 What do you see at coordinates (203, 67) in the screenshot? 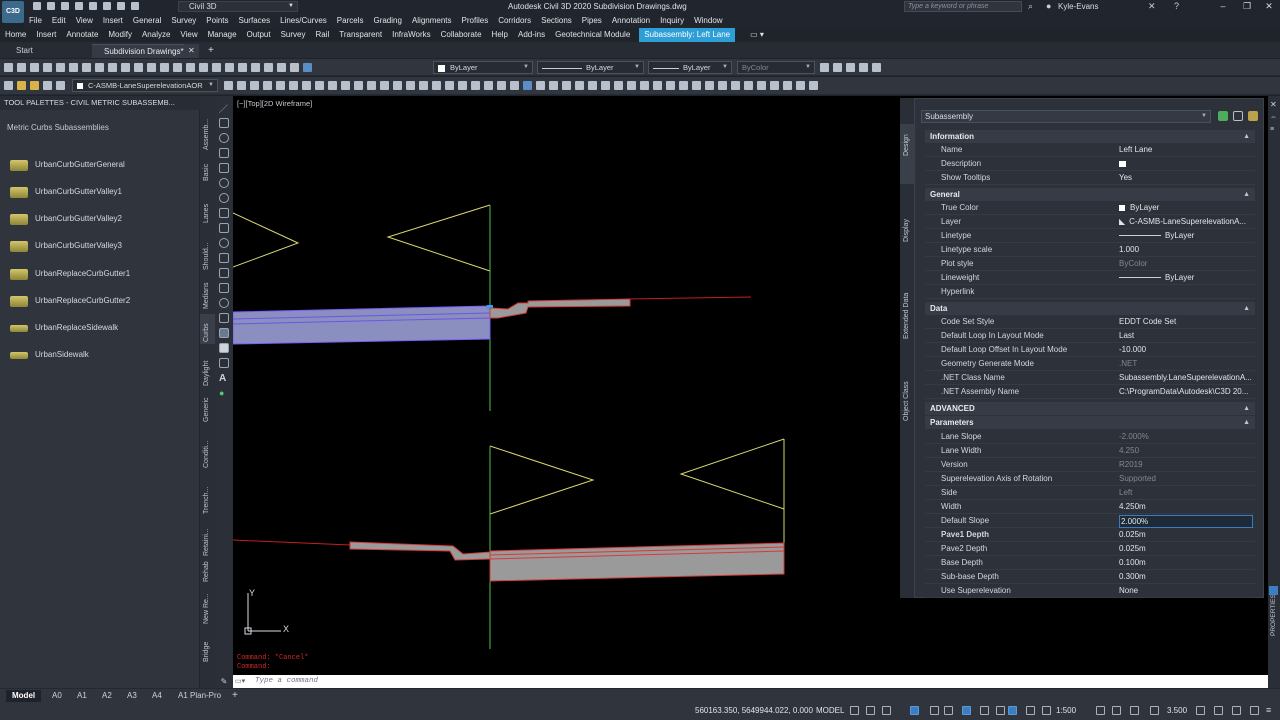
I see `zoom-window-icon` at bounding box center [203, 67].